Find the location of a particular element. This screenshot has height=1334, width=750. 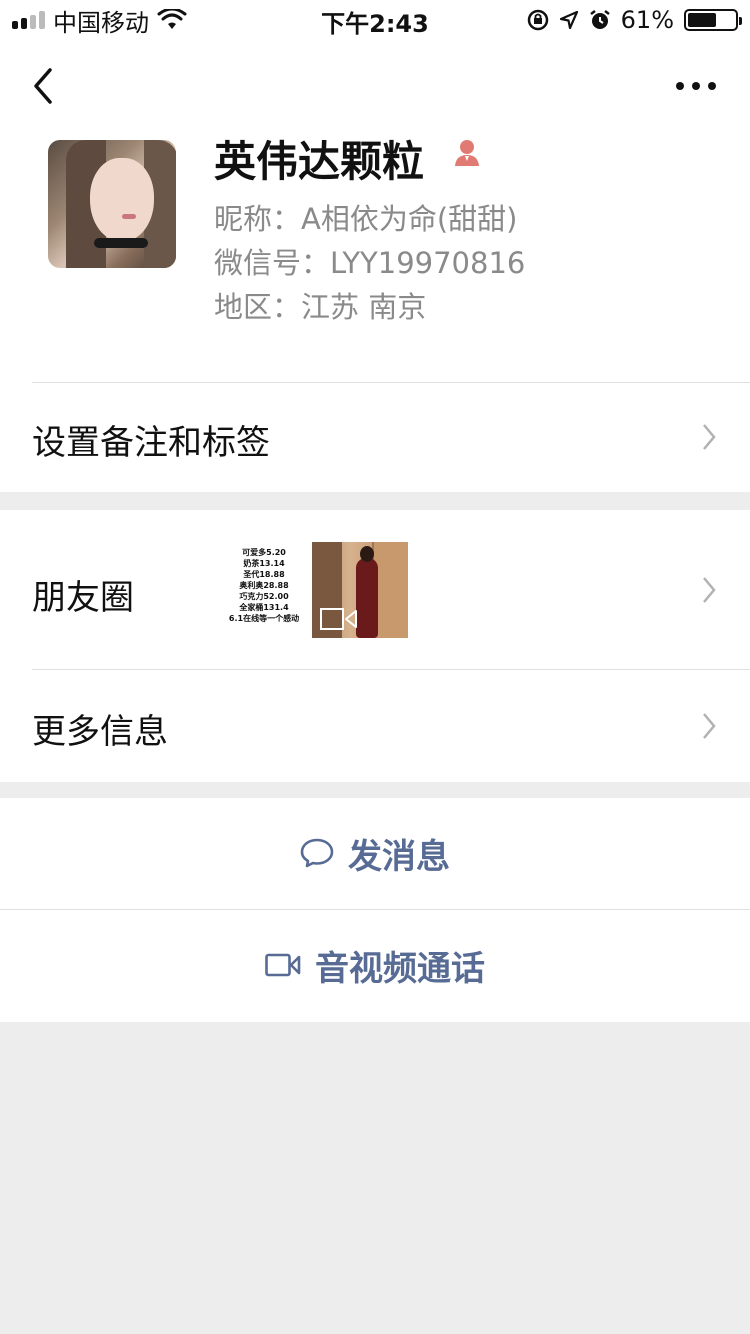

rotation-lock-icon is located at coordinates (537, 20).